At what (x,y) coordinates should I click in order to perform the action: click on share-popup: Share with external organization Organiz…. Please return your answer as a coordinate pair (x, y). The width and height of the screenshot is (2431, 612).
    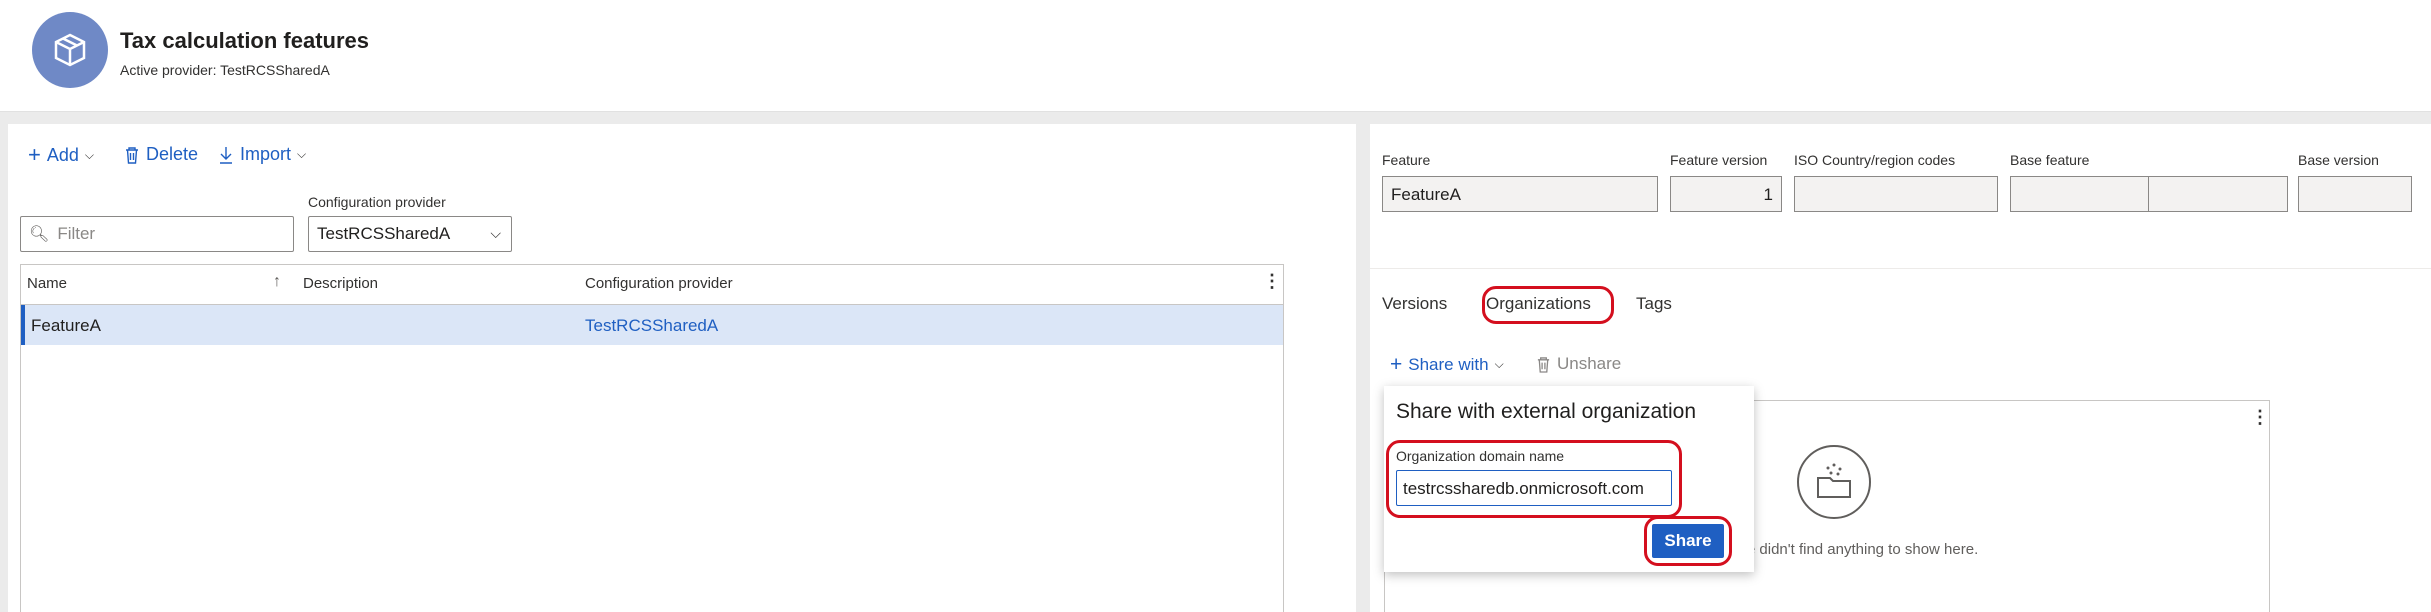
    Looking at the image, I should click on (1569, 479).